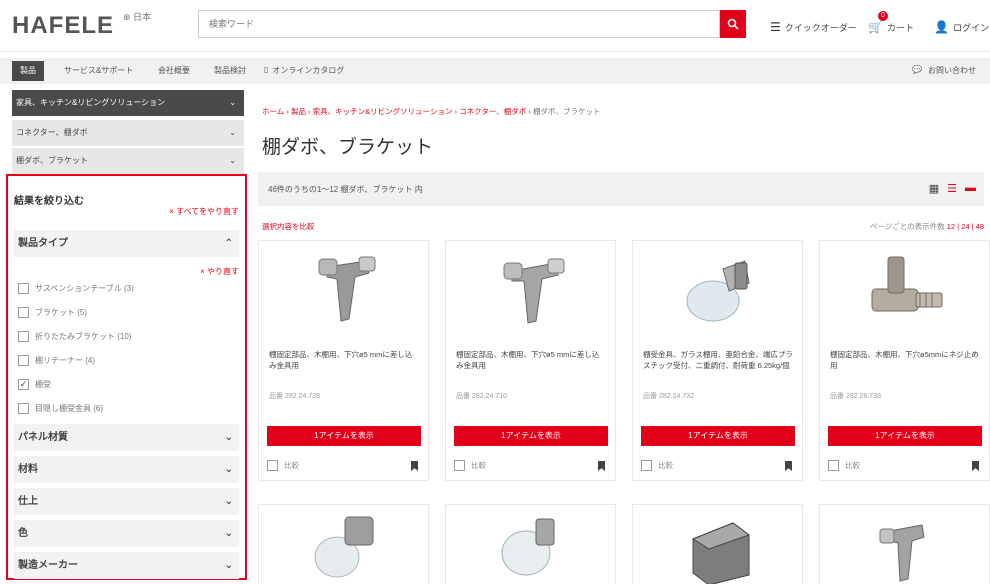  I want to click on search-input, so click(444, 24).